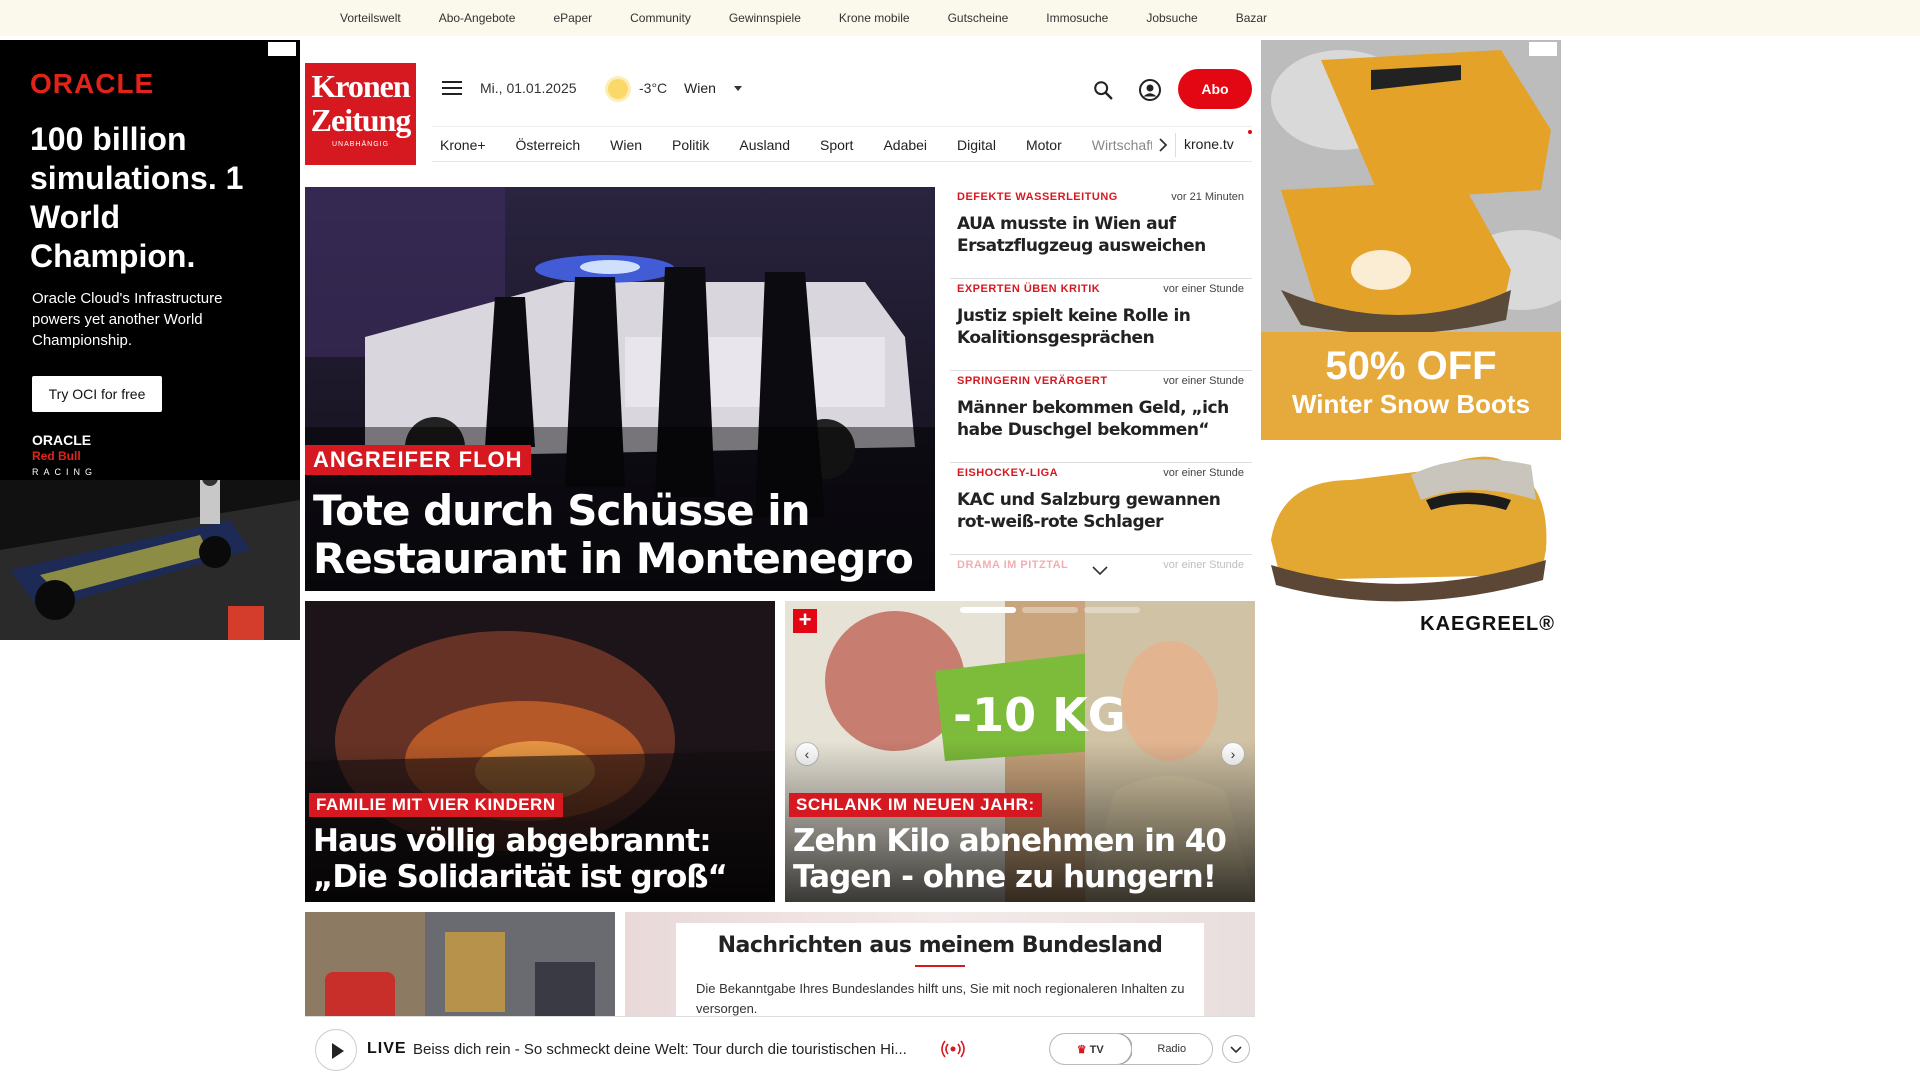  What do you see at coordinates (1207, 197) in the screenshot?
I see `ticker-time: vor 21 Minuten` at bounding box center [1207, 197].